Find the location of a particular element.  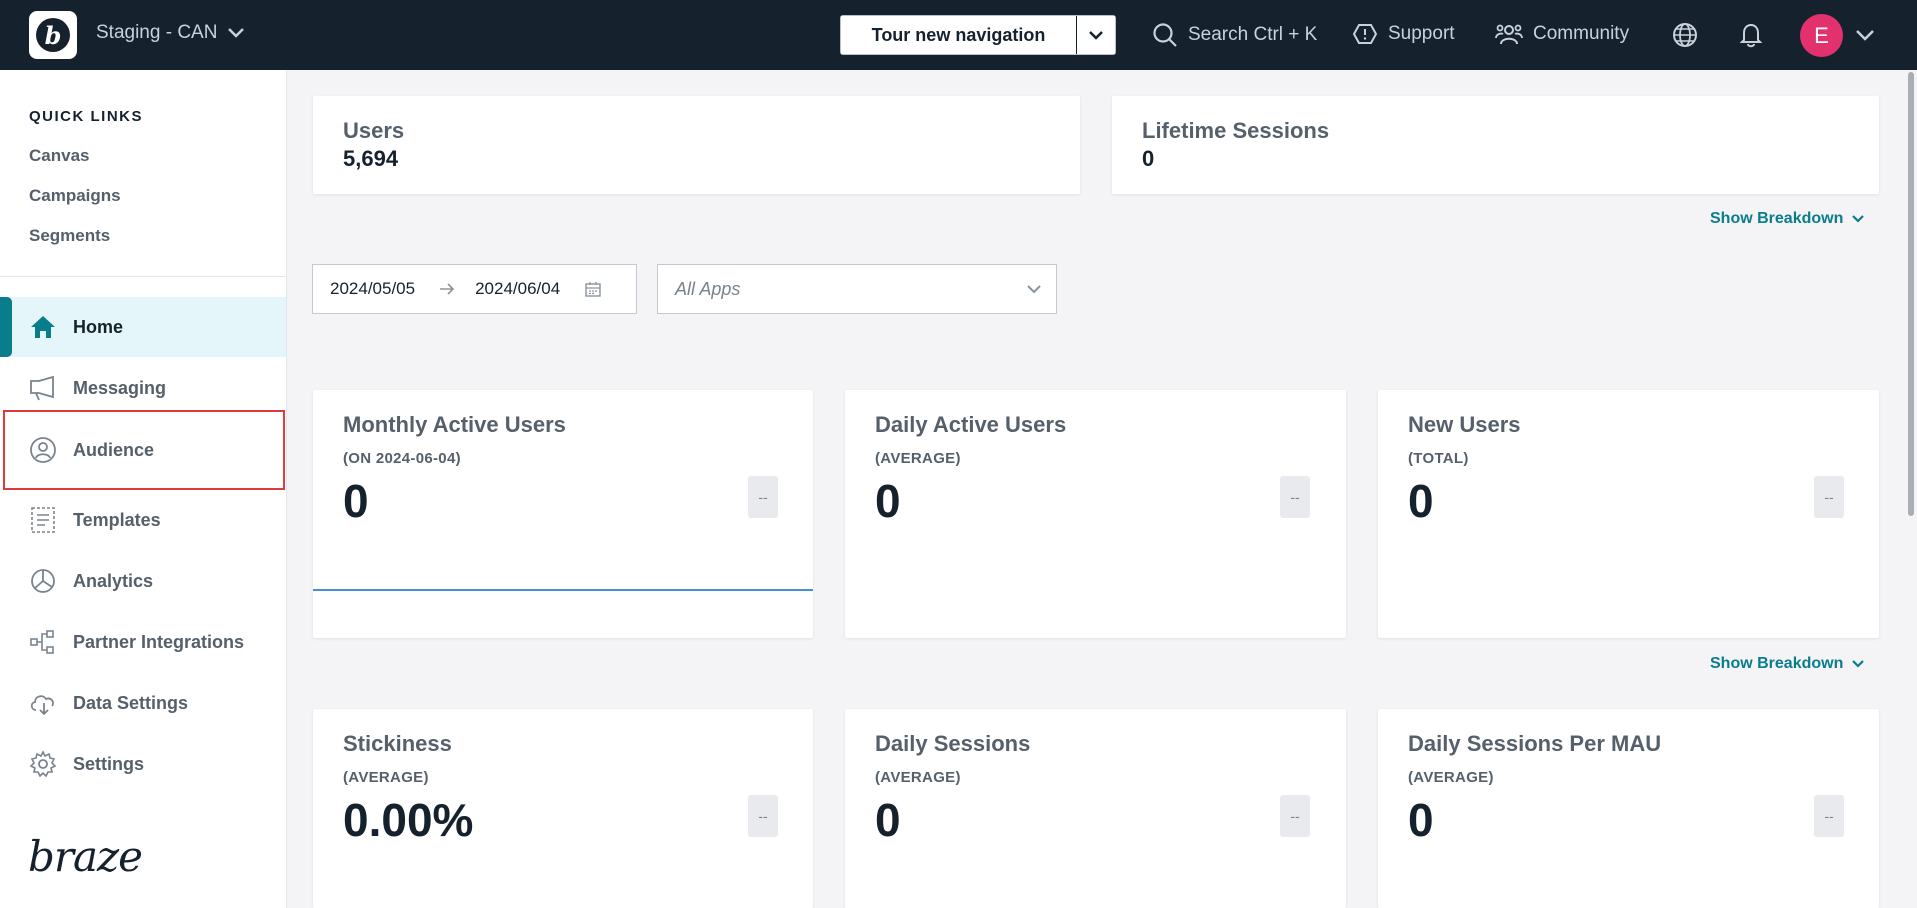

search-icon is located at coordinates (1165, 35).